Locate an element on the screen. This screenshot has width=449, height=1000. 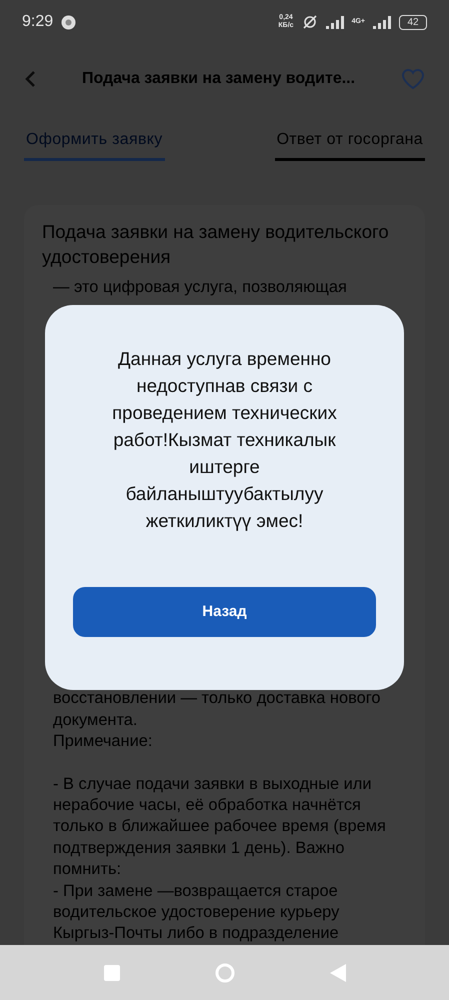
body-paragraph: восстановлении — только доставка нового документа. is located at coordinates (217, 709).